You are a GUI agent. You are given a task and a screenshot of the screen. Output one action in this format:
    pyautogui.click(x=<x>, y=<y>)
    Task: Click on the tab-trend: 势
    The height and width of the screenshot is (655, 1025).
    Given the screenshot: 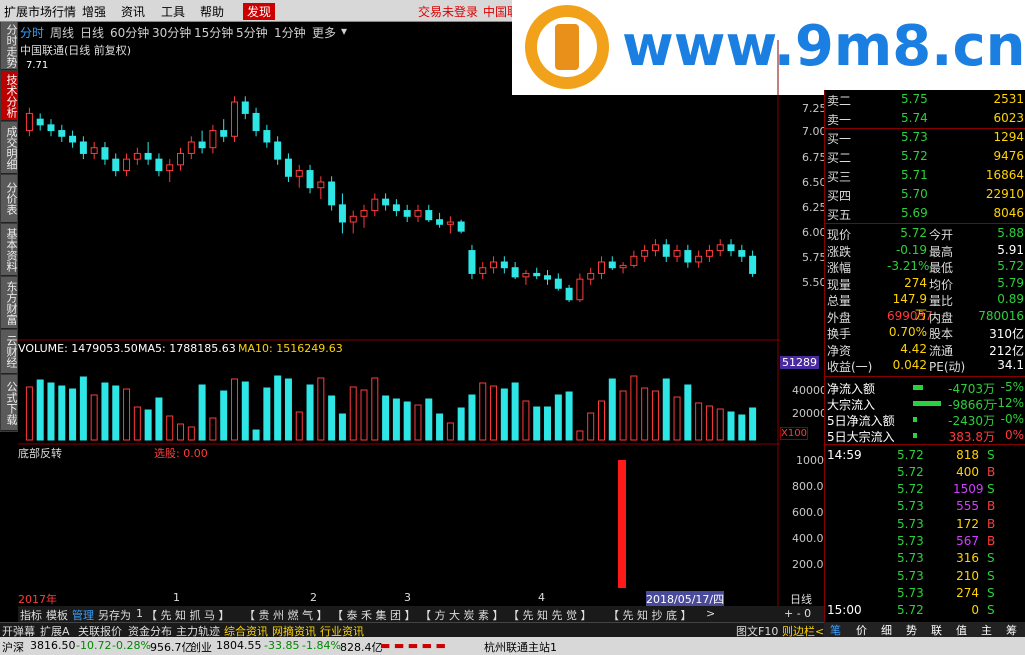 What is the action you would take?
    pyautogui.click(x=911, y=630)
    